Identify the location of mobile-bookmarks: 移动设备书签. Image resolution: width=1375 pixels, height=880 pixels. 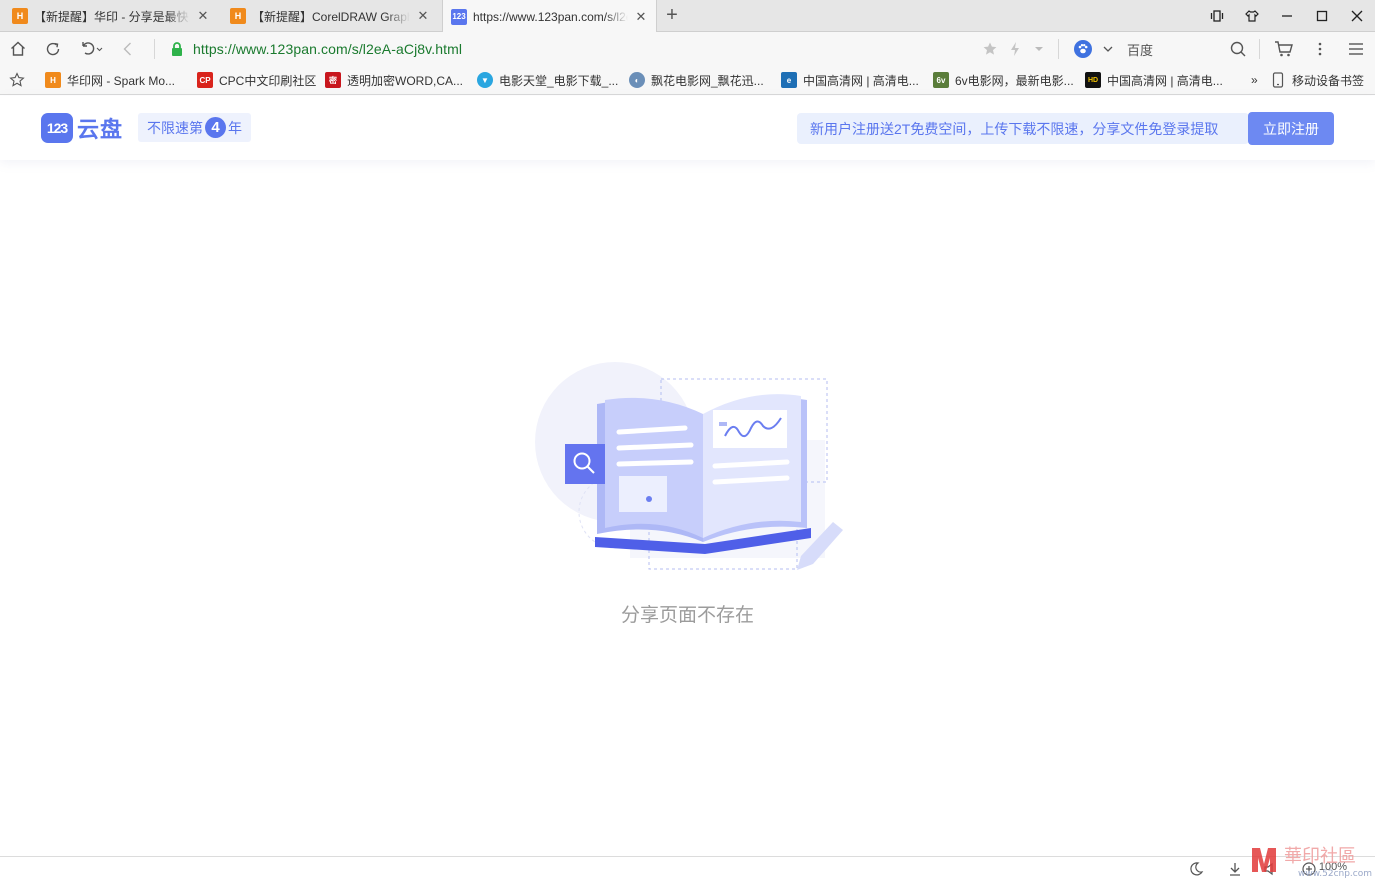
(1318, 80).